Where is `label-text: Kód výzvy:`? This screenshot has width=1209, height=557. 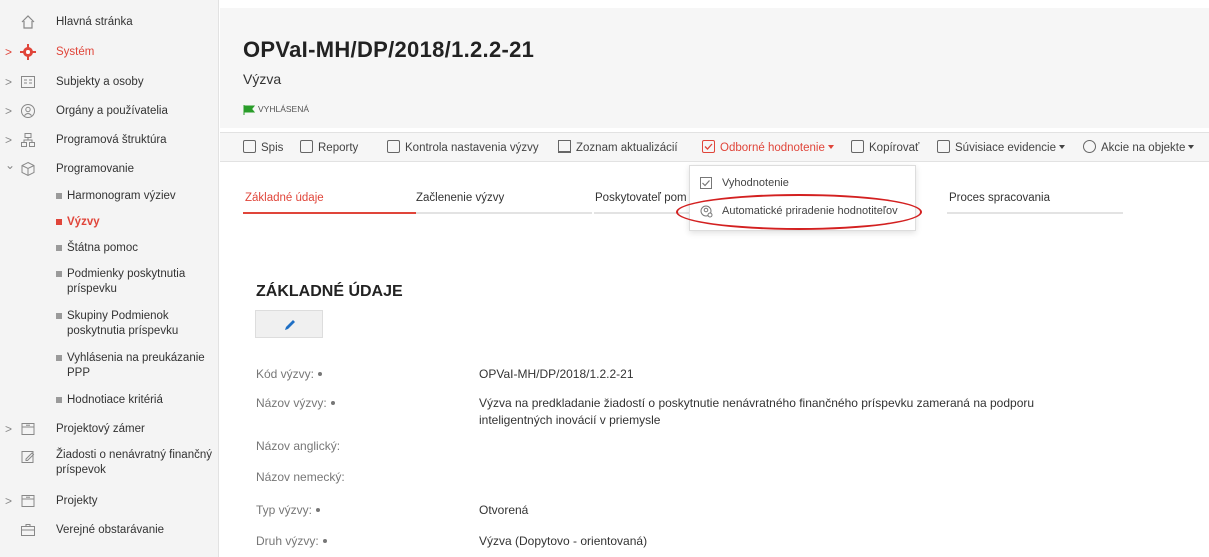 label-text: Kód výzvy: is located at coordinates (285, 374).